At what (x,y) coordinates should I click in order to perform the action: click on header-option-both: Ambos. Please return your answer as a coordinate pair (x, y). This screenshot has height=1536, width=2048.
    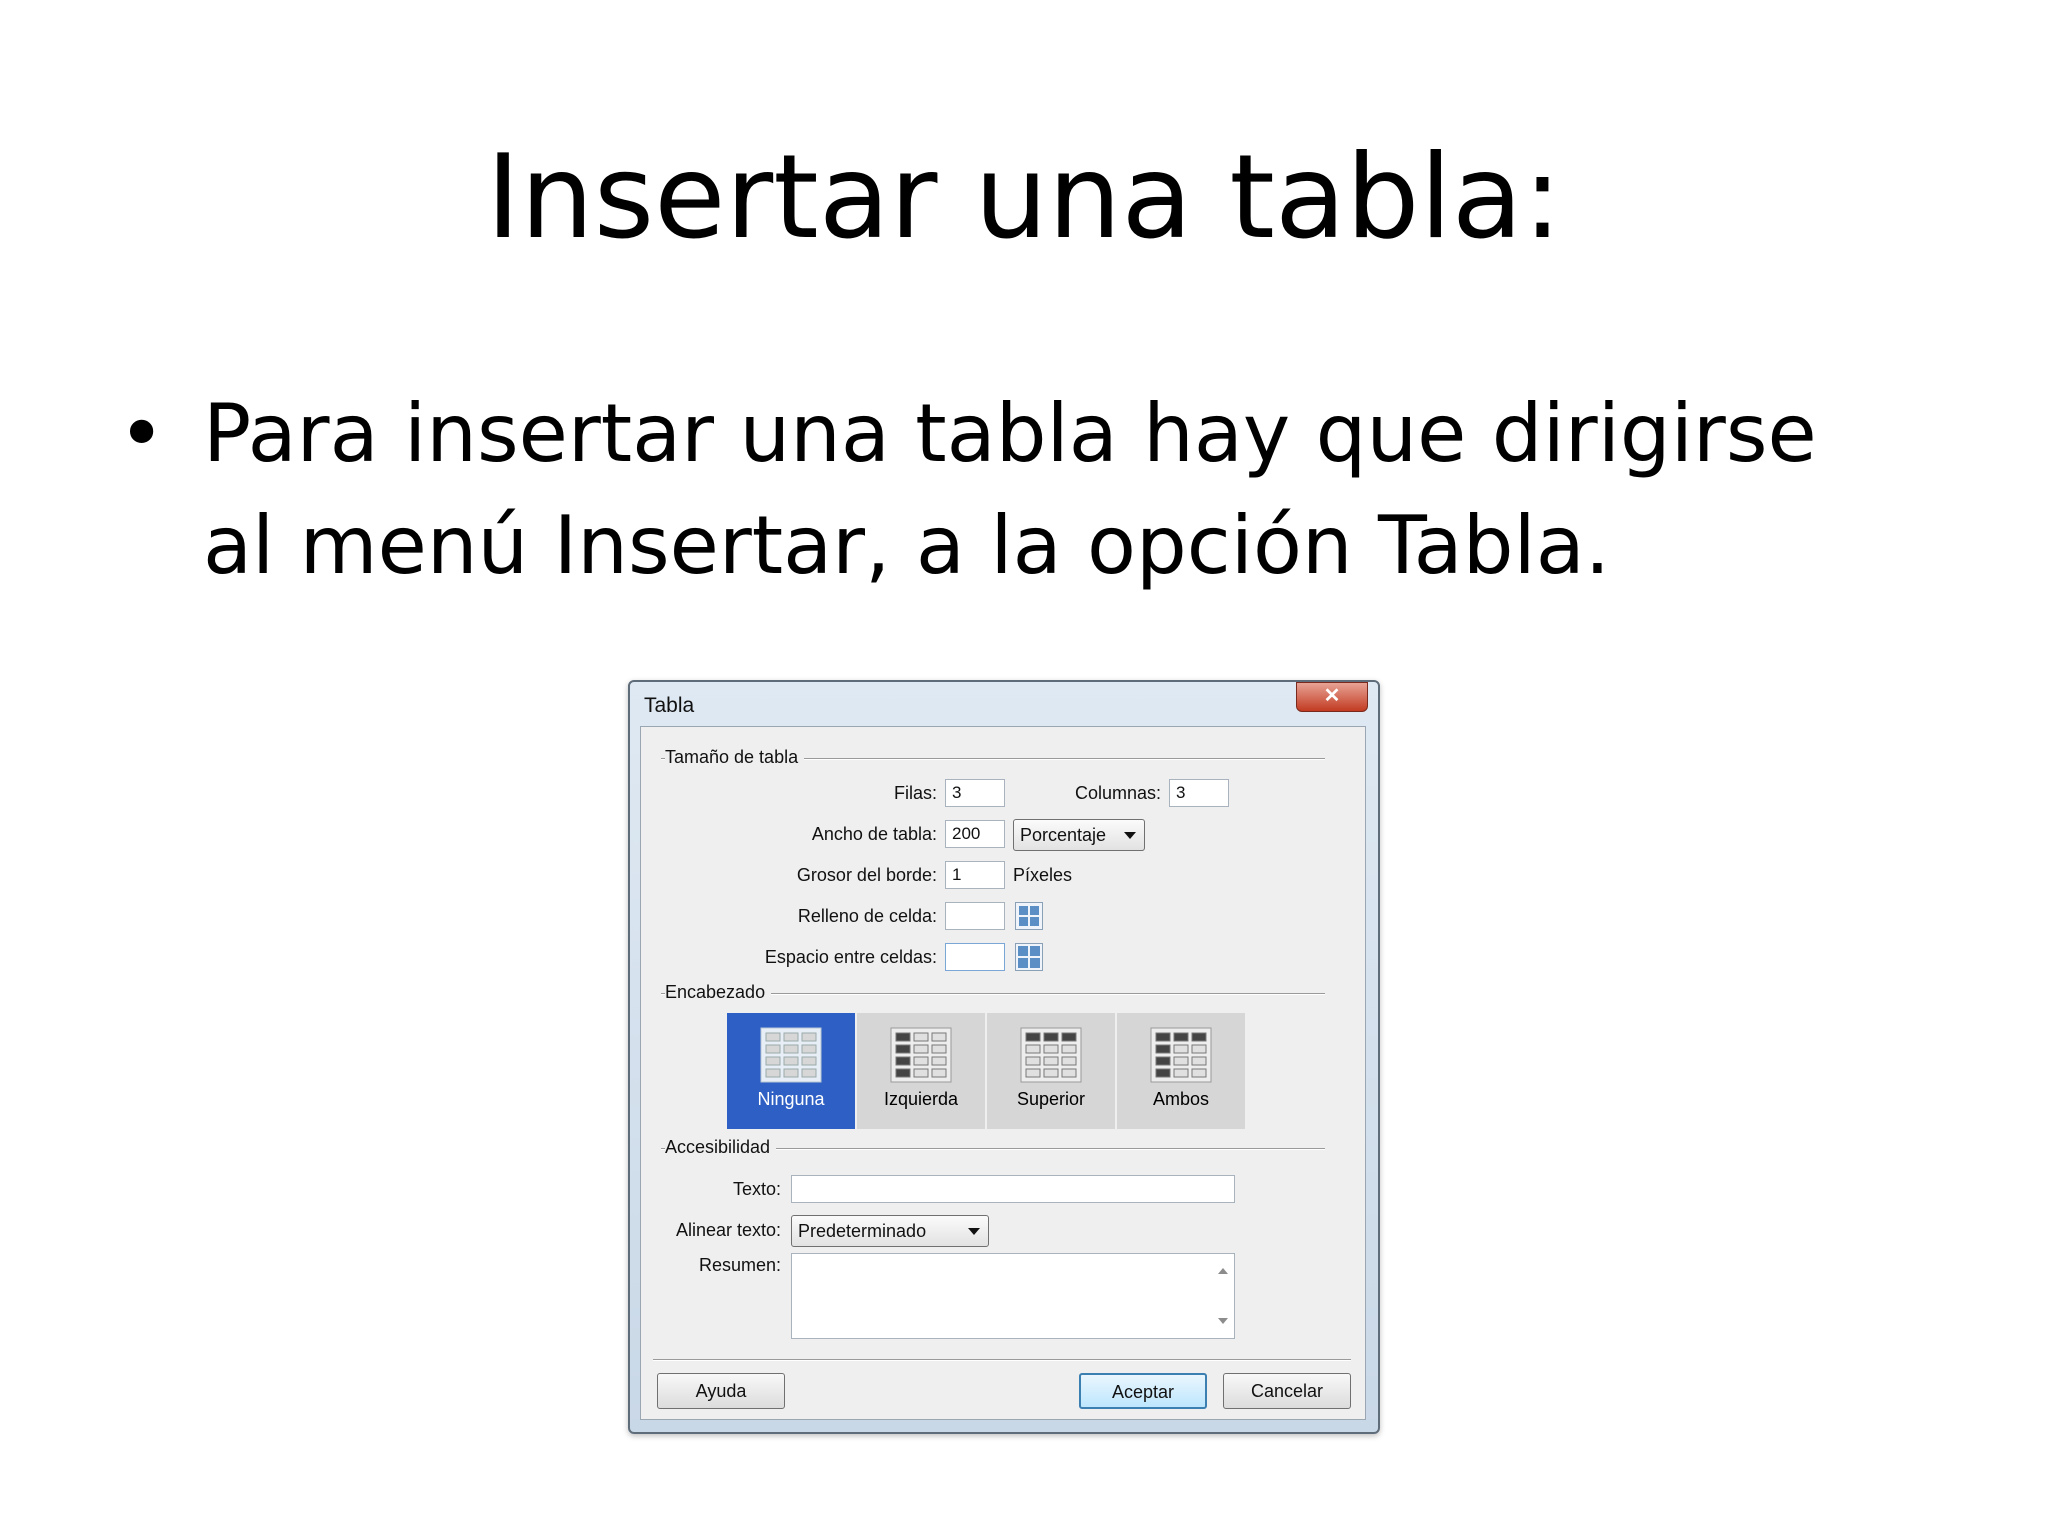
    Looking at the image, I should click on (1181, 1071).